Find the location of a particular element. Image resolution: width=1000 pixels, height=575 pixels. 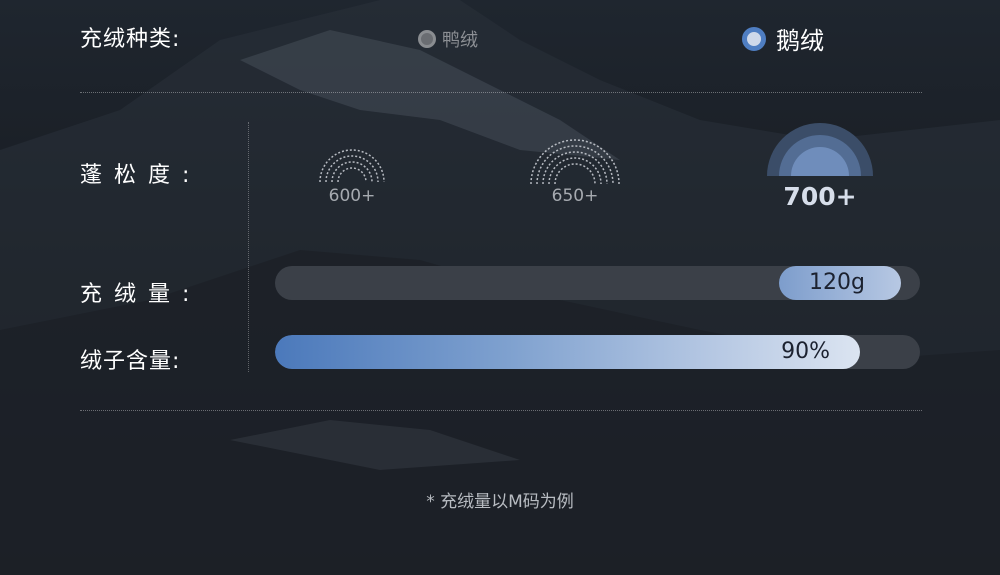

fill-weight-bar: 120g is located at coordinates (597, 283).